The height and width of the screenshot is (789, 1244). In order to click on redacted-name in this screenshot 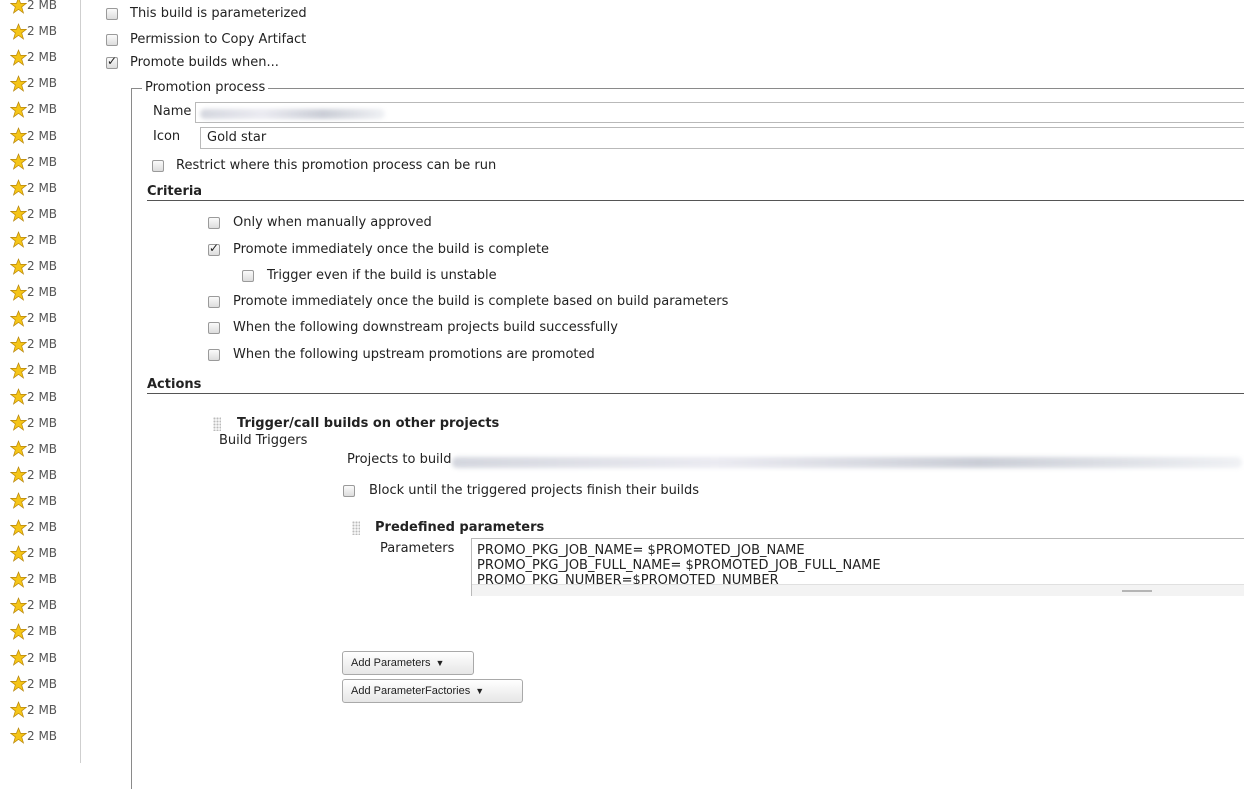, I will do `click(292, 114)`.